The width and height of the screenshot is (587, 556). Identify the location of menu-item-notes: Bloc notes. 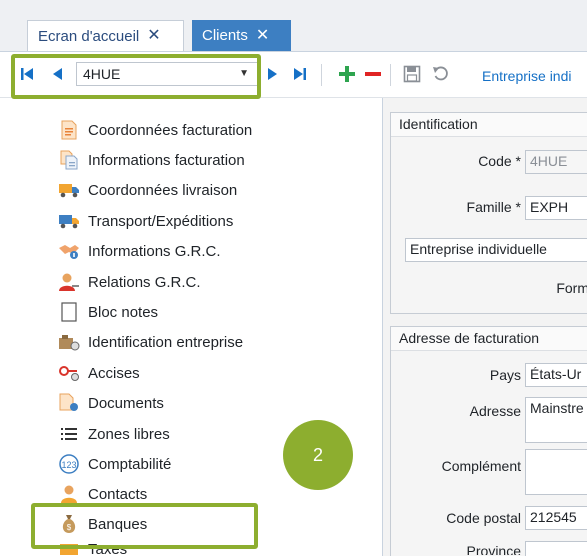
(108, 312).